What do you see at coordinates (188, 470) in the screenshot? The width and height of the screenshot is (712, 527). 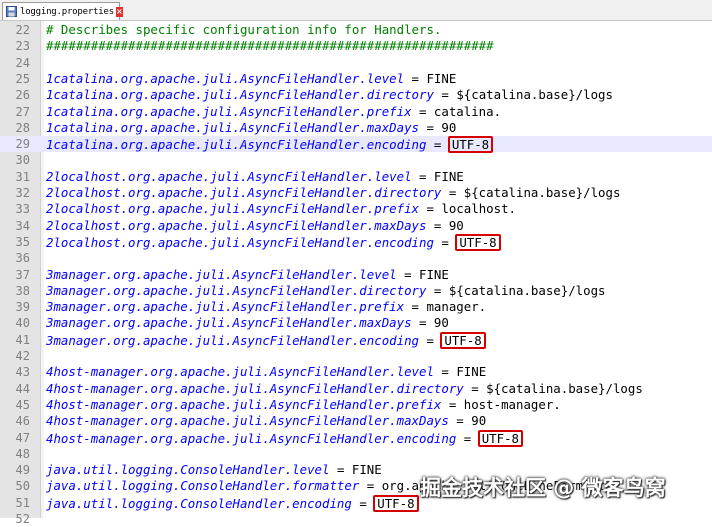 I see `property-key: java.util.logging.ConsoleHandler.level` at bounding box center [188, 470].